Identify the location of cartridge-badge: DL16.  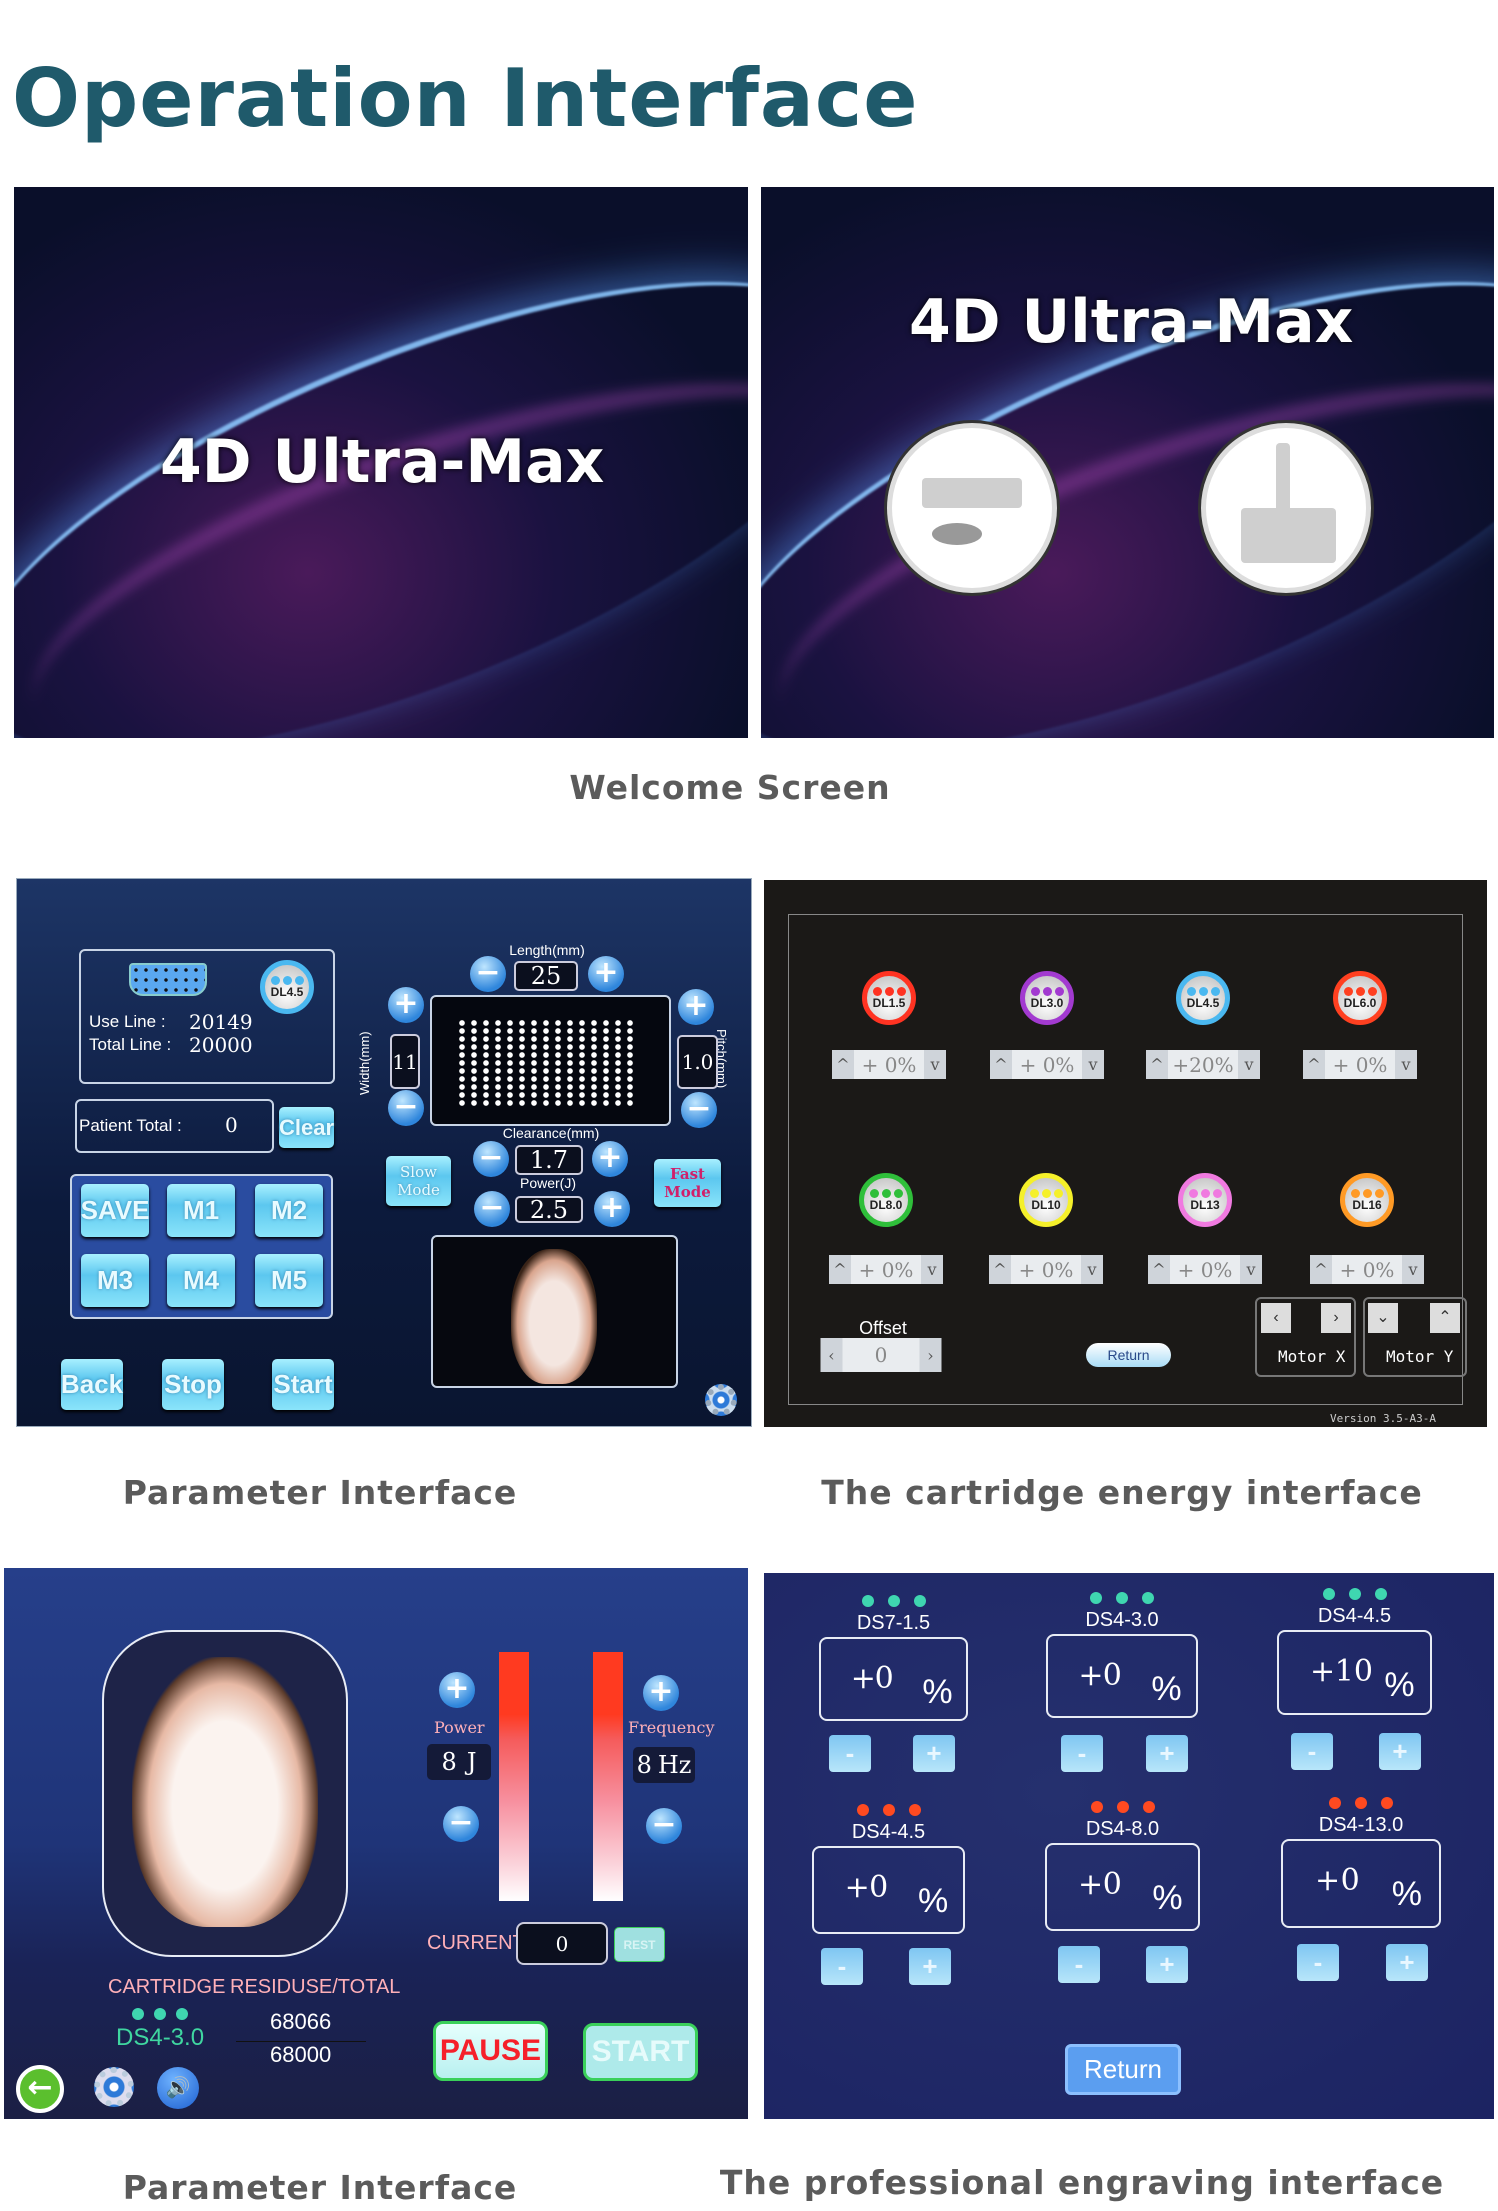
(1367, 1200).